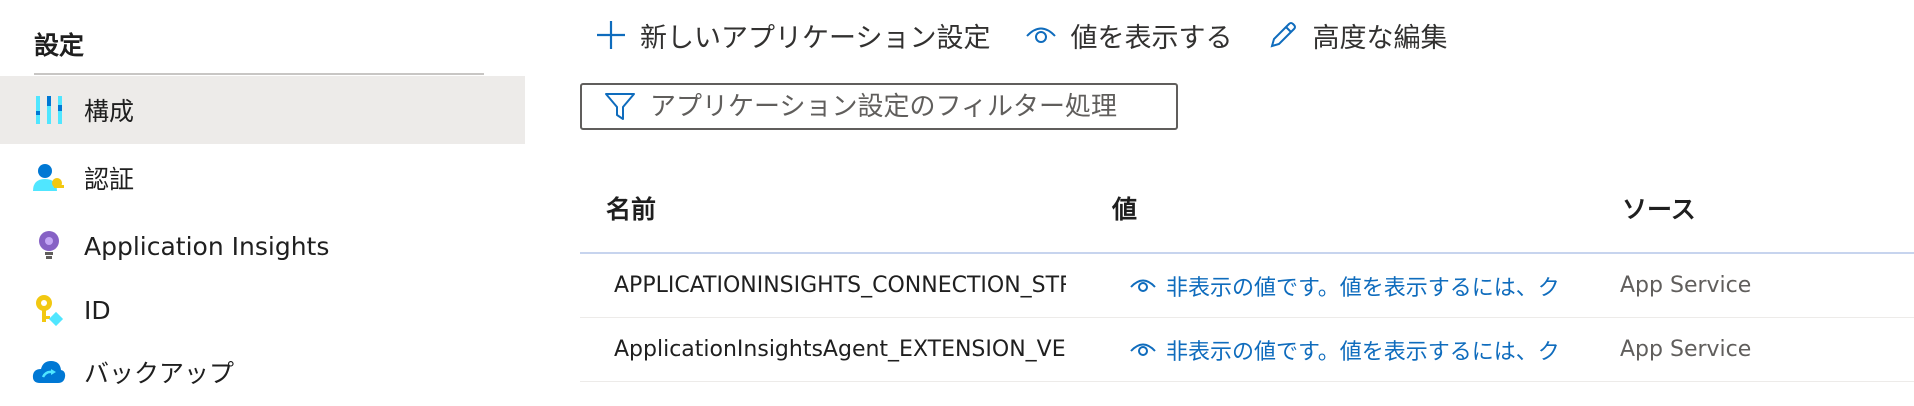 The height and width of the screenshot is (406, 1914). What do you see at coordinates (631, 208) in the screenshot?
I see `column-header-name: 名前` at bounding box center [631, 208].